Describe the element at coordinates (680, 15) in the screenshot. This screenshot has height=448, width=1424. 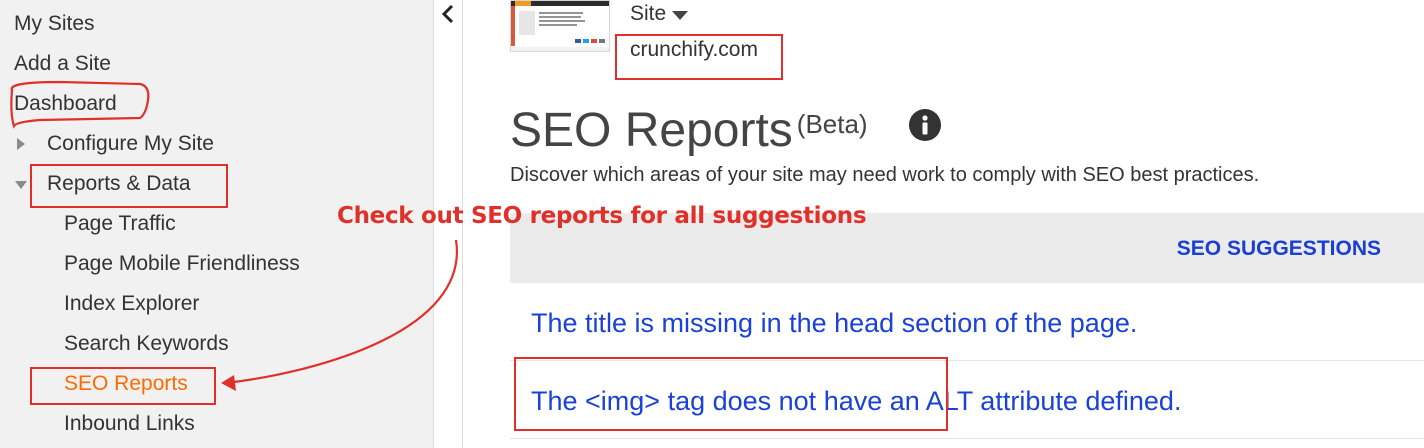
I see `caret-down-icon` at that location.